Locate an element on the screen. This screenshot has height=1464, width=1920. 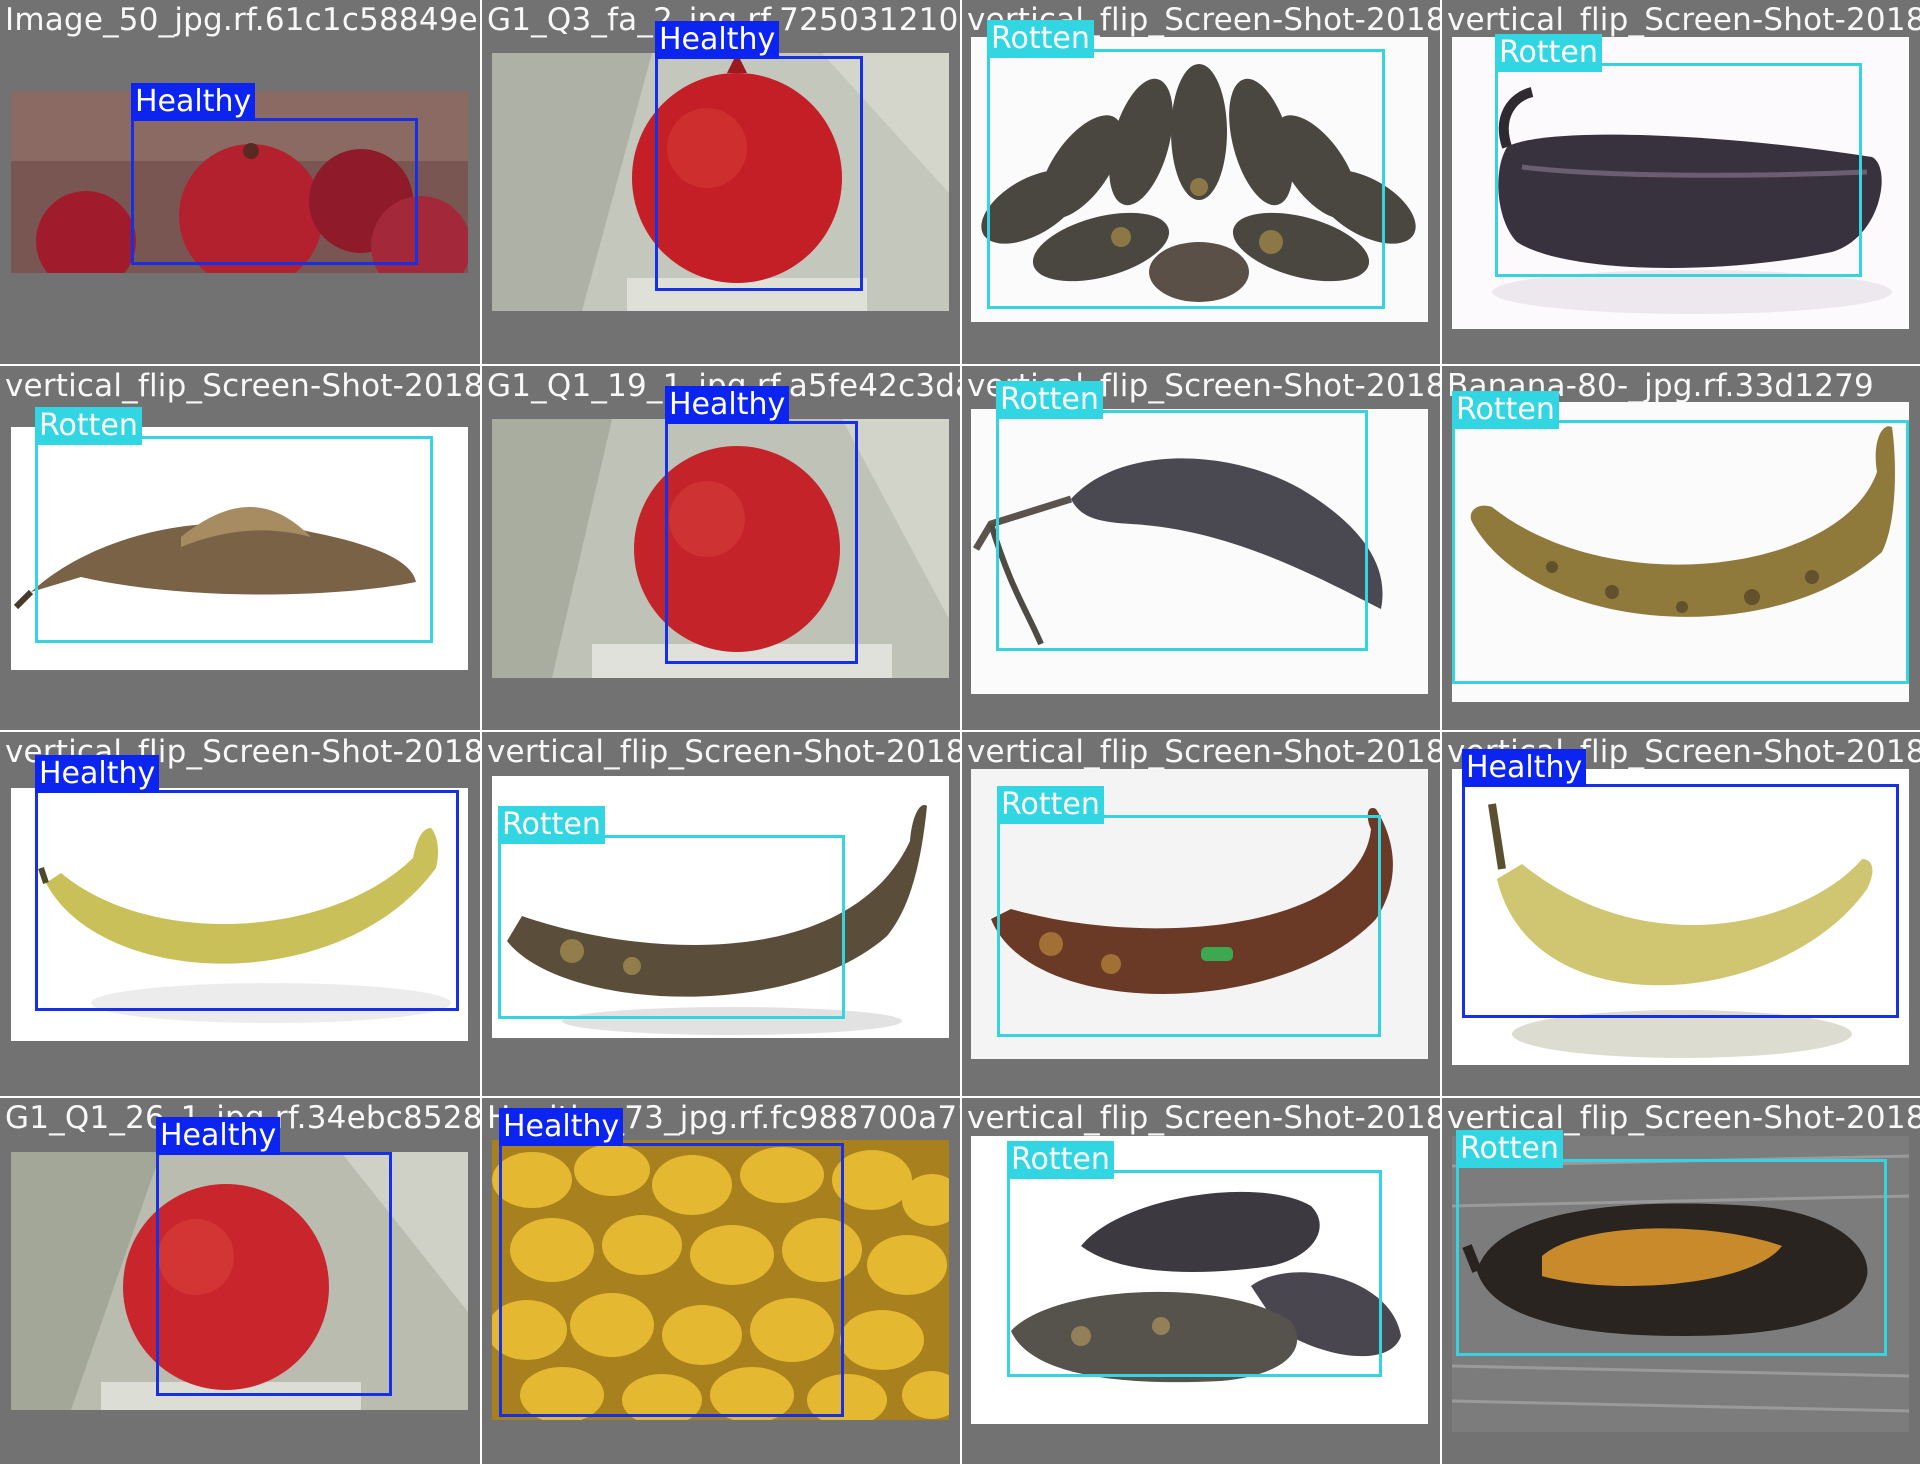
tile-1: Image_50_jpg.rf.61c1c58849e0 Healthy is located at coordinates (240, 182).